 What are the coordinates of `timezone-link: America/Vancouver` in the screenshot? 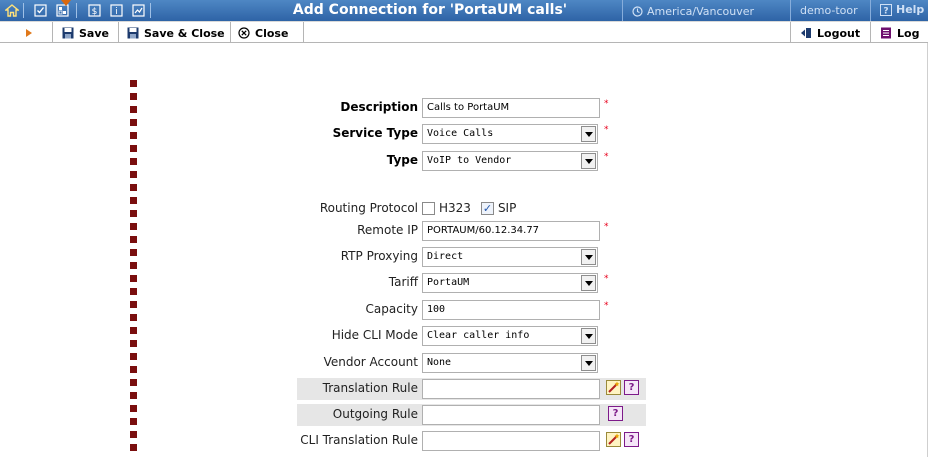 It's located at (693, 11).